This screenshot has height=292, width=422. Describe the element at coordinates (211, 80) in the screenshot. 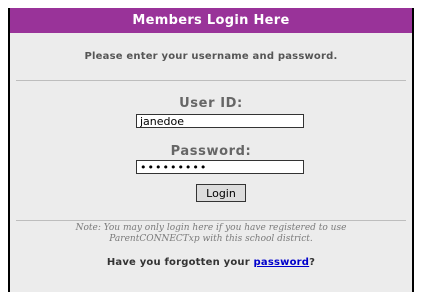

I see `divider-top` at that location.